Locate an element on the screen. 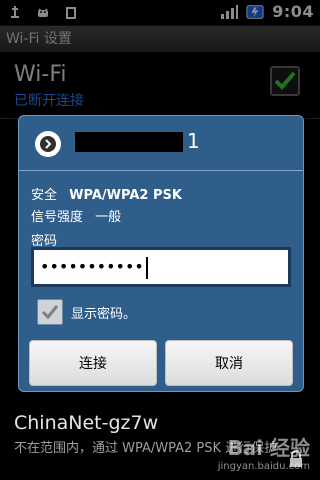 The image size is (320, 480). watermark-site: jingyan.baidu.com is located at coordinates (263, 466).